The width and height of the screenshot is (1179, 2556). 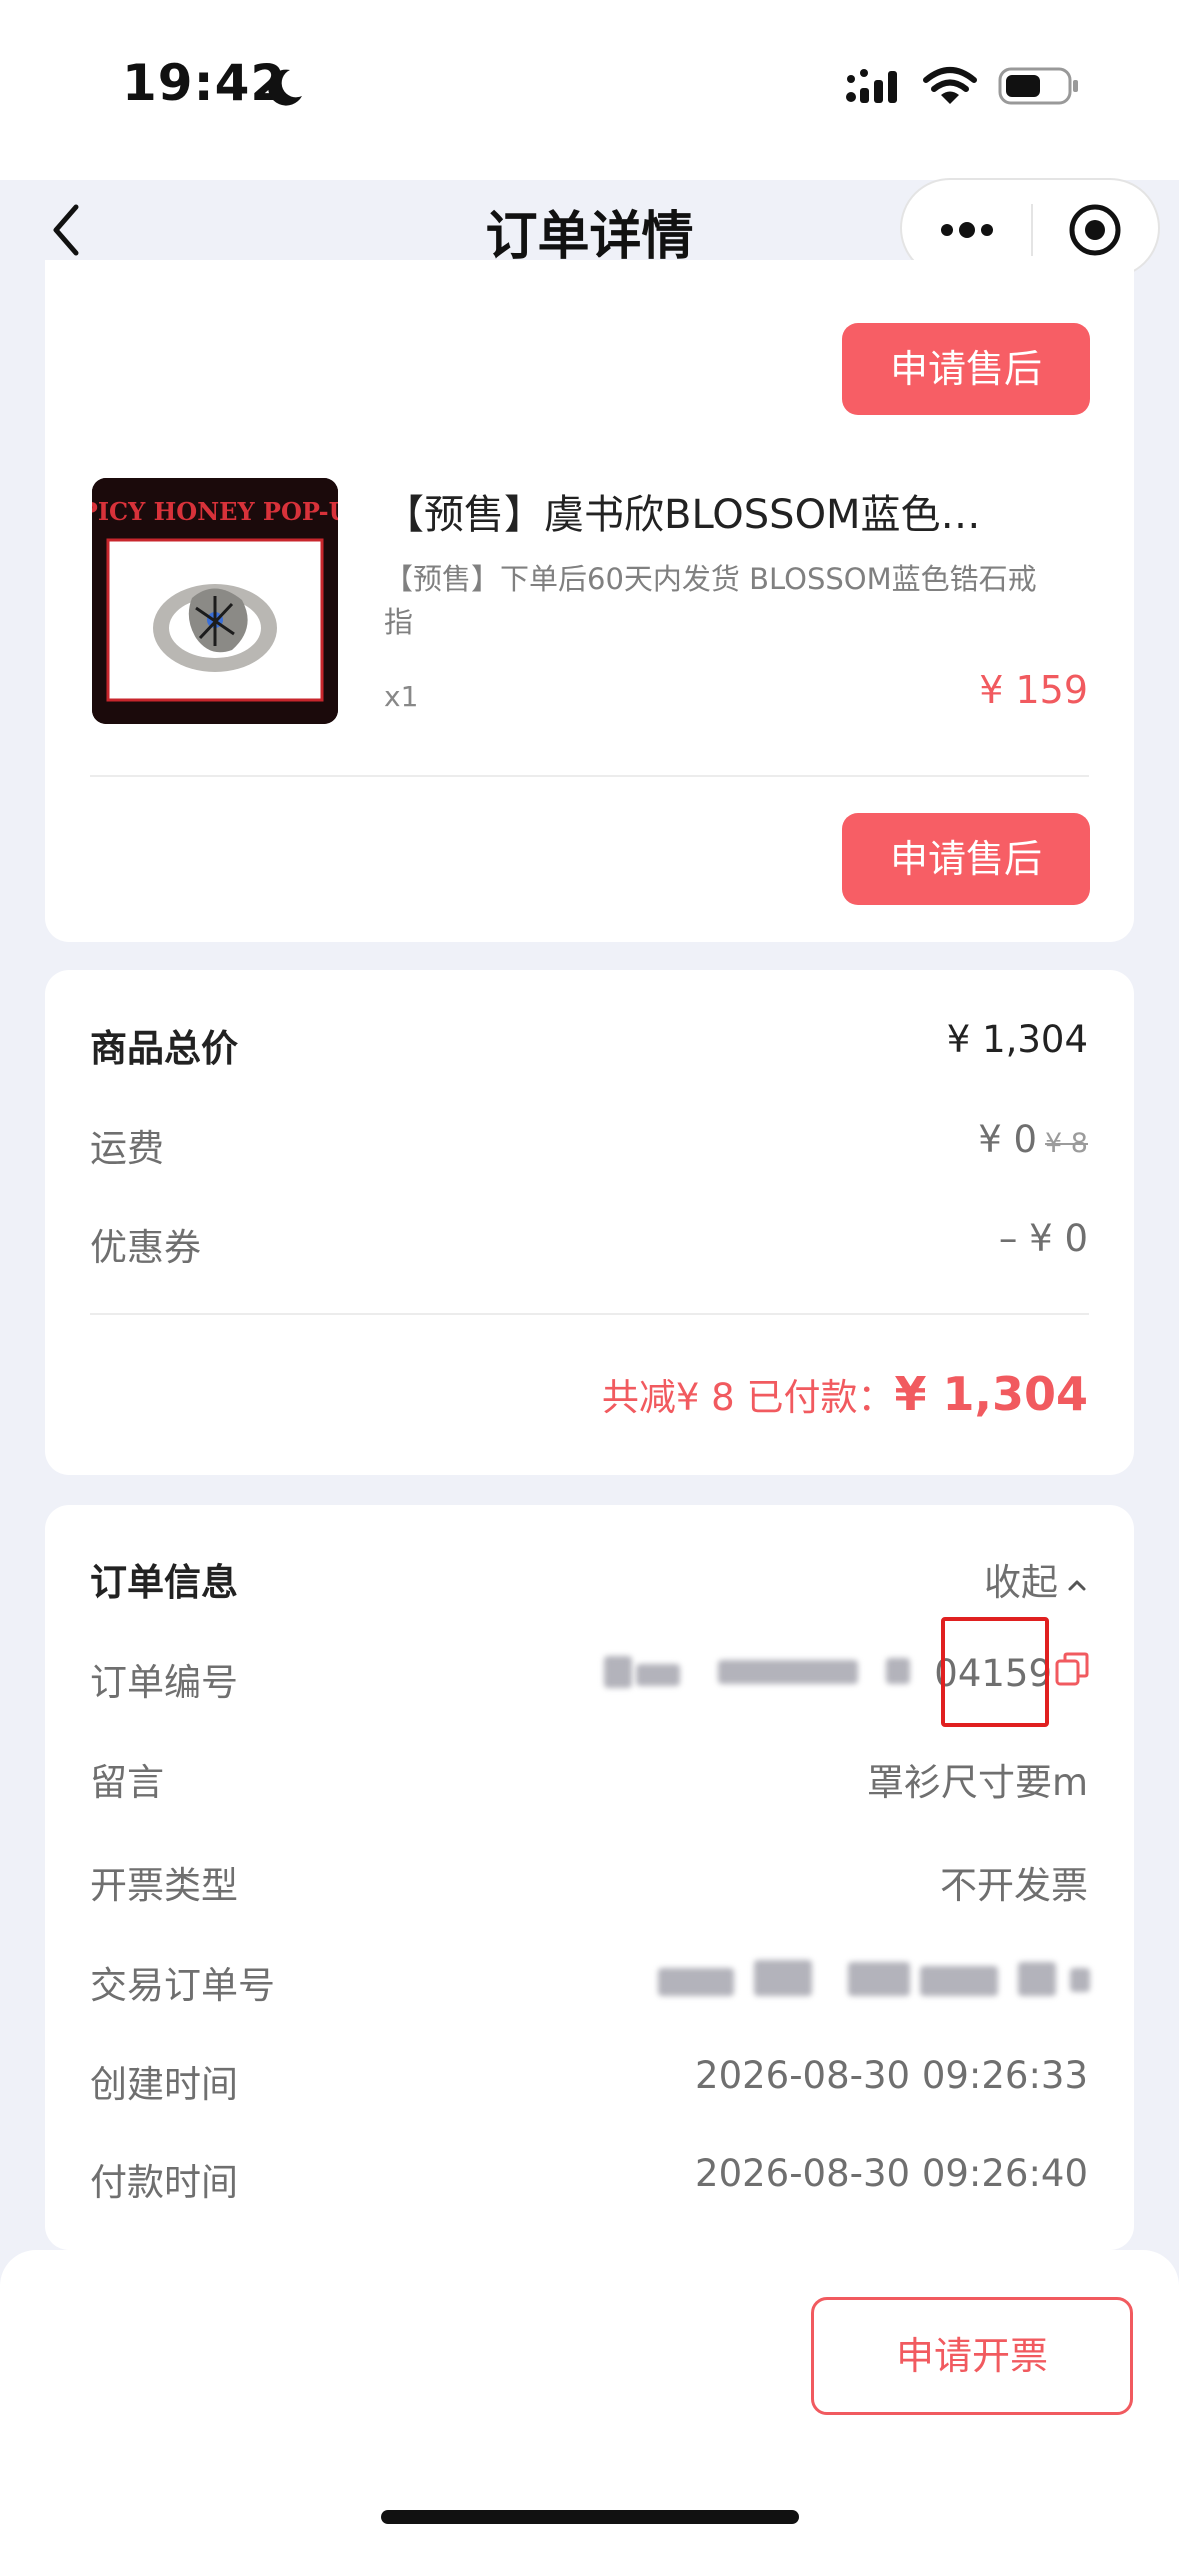 I want to click on shipping-value: ¥ 0, so click(x=1008, y=1139).